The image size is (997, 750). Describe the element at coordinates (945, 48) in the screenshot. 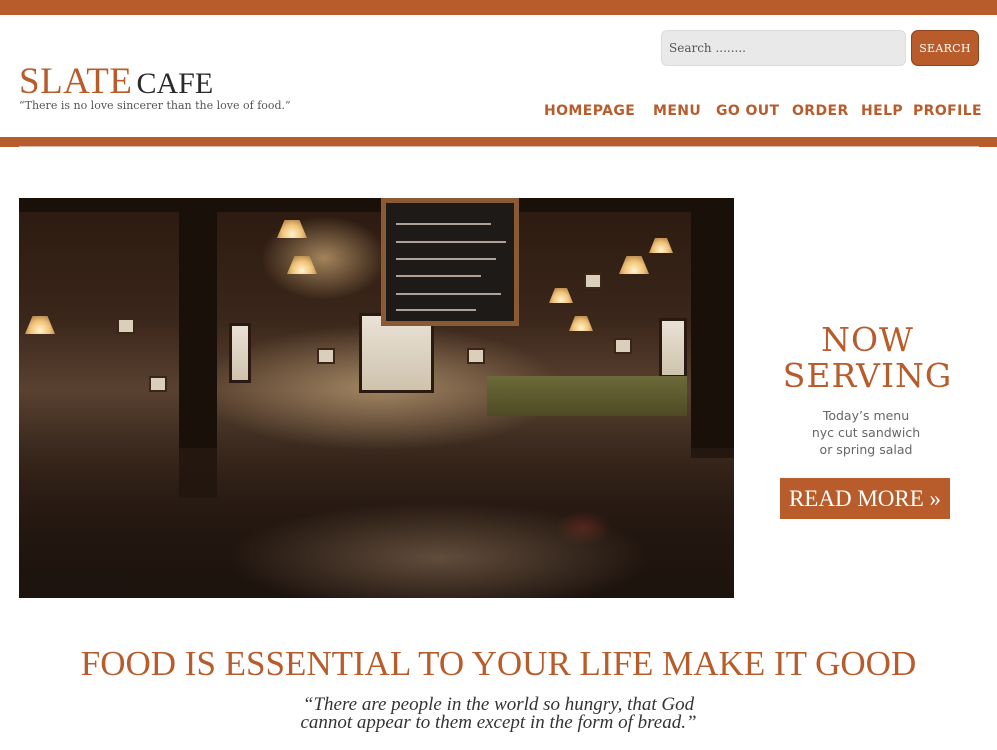

I see `search-button: SEARCH` at that location.